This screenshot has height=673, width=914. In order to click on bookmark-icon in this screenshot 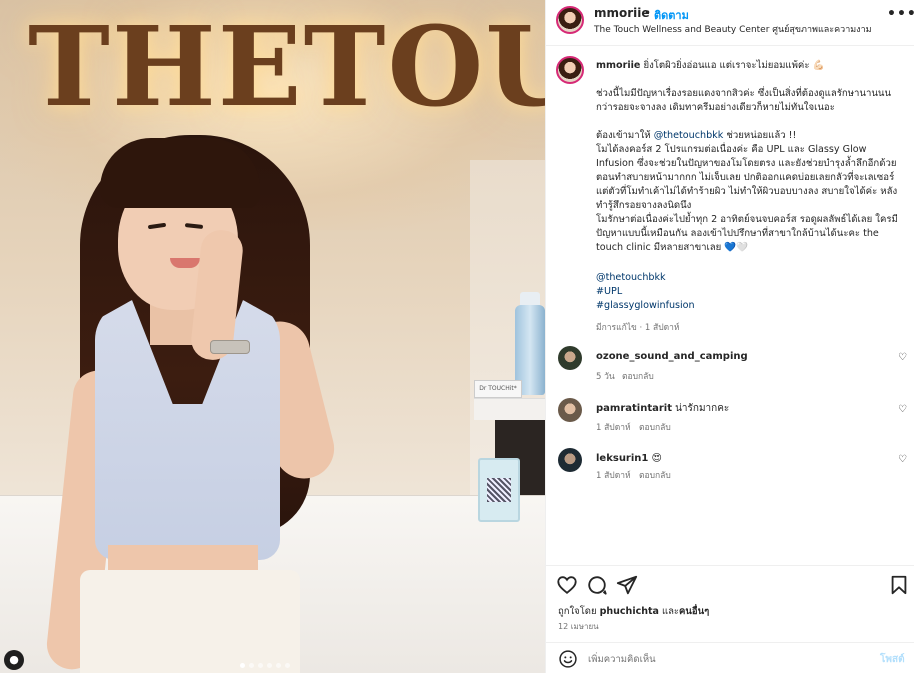, I will do `click(899, 585)`.